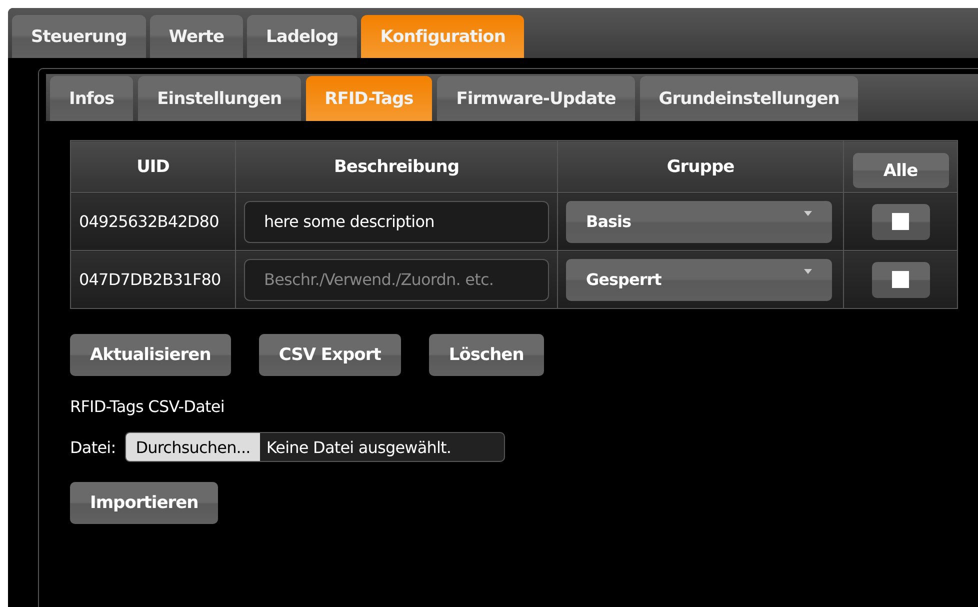  I want to click on section-title: RFID-Tags CSV-Datei, so click(147, 406).